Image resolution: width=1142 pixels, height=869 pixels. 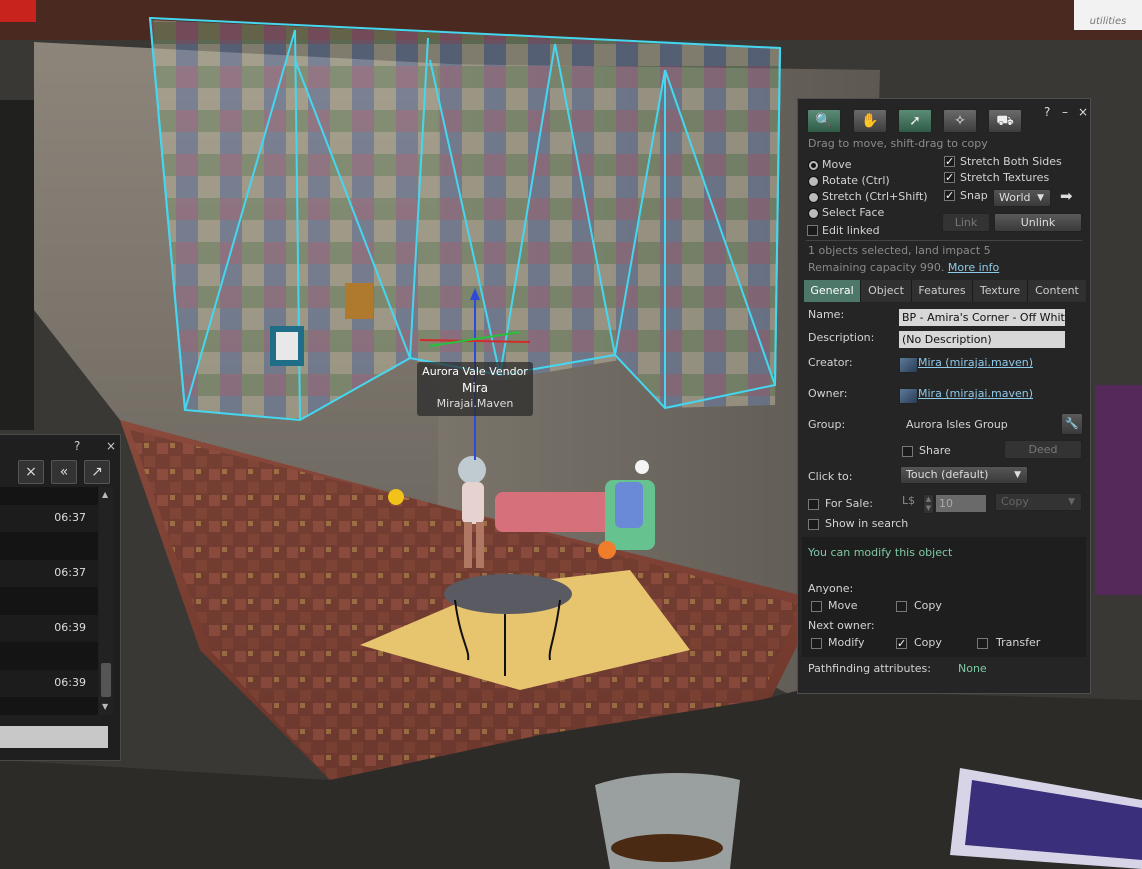 What do you see at coordinates (944, 240) in the screenshot?
I see `divider` at bounding box center [944, 240].